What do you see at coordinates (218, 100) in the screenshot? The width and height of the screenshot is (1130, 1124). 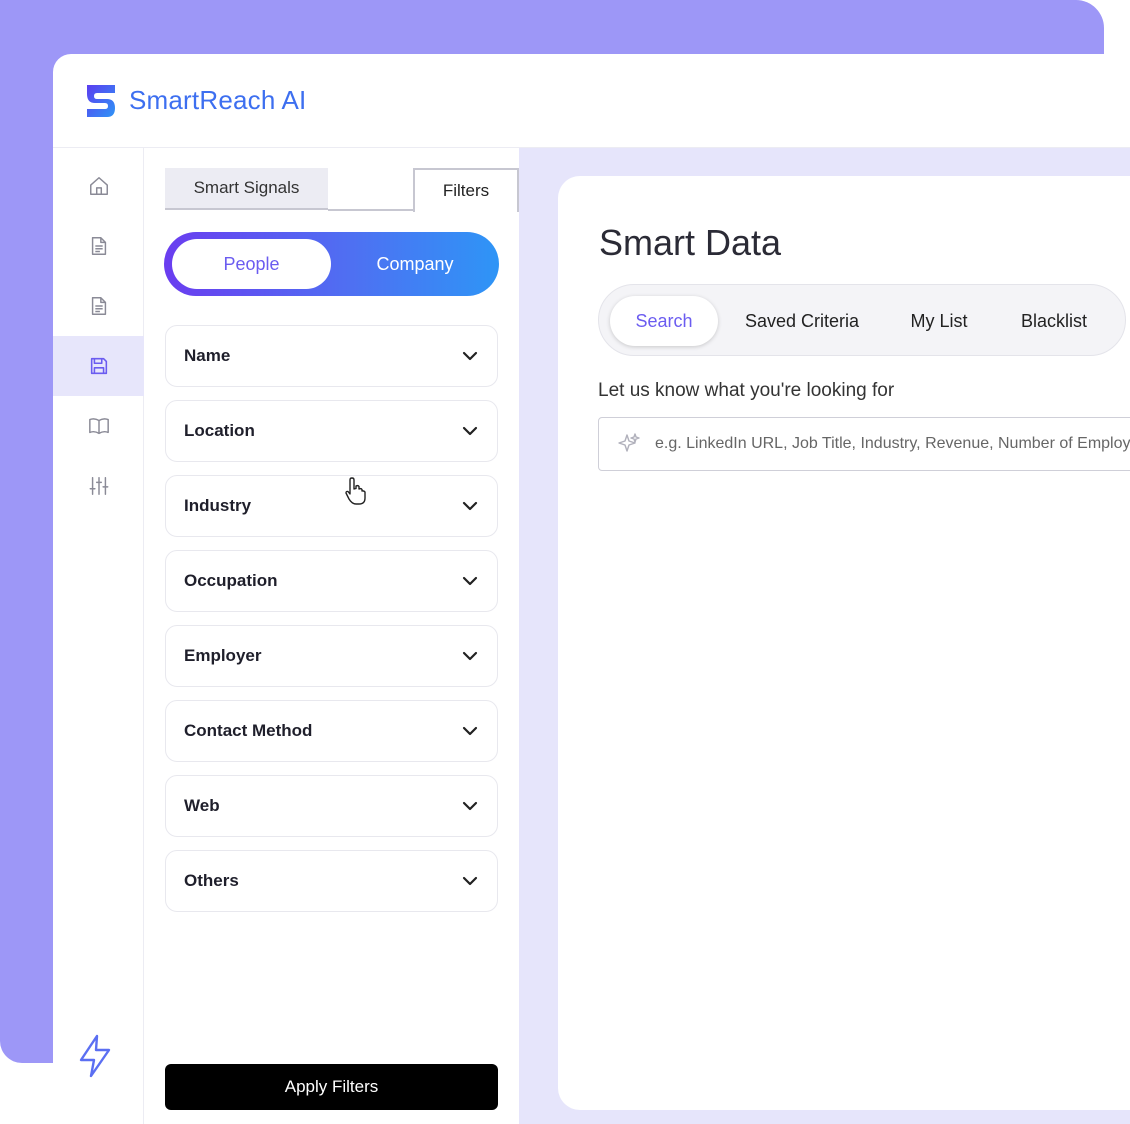 I see `brand-name: SmartReach AI` at bounding box center [218, 100].